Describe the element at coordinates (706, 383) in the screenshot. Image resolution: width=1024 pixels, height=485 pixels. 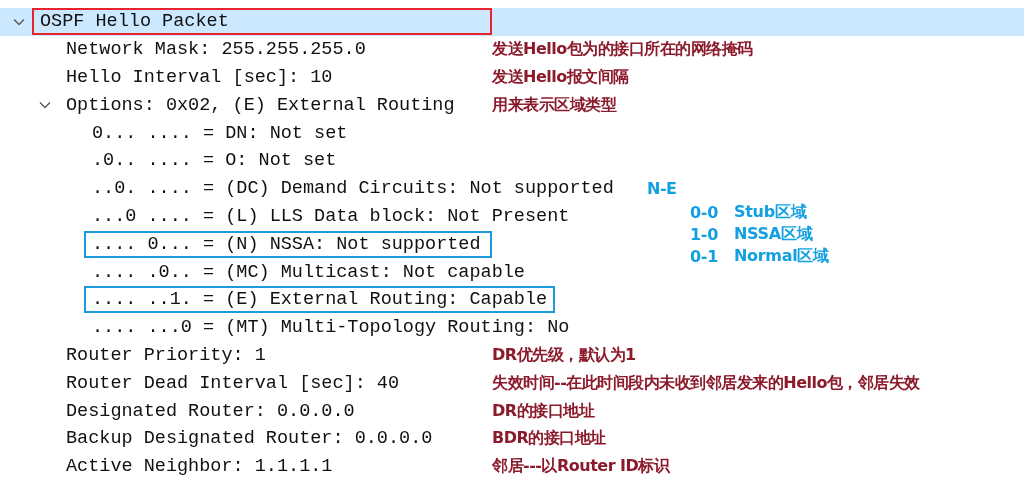
I see `annotation-text: 失效时间--在此时间段内未收到邻居发来的Hello包，邻居失效` at that location.